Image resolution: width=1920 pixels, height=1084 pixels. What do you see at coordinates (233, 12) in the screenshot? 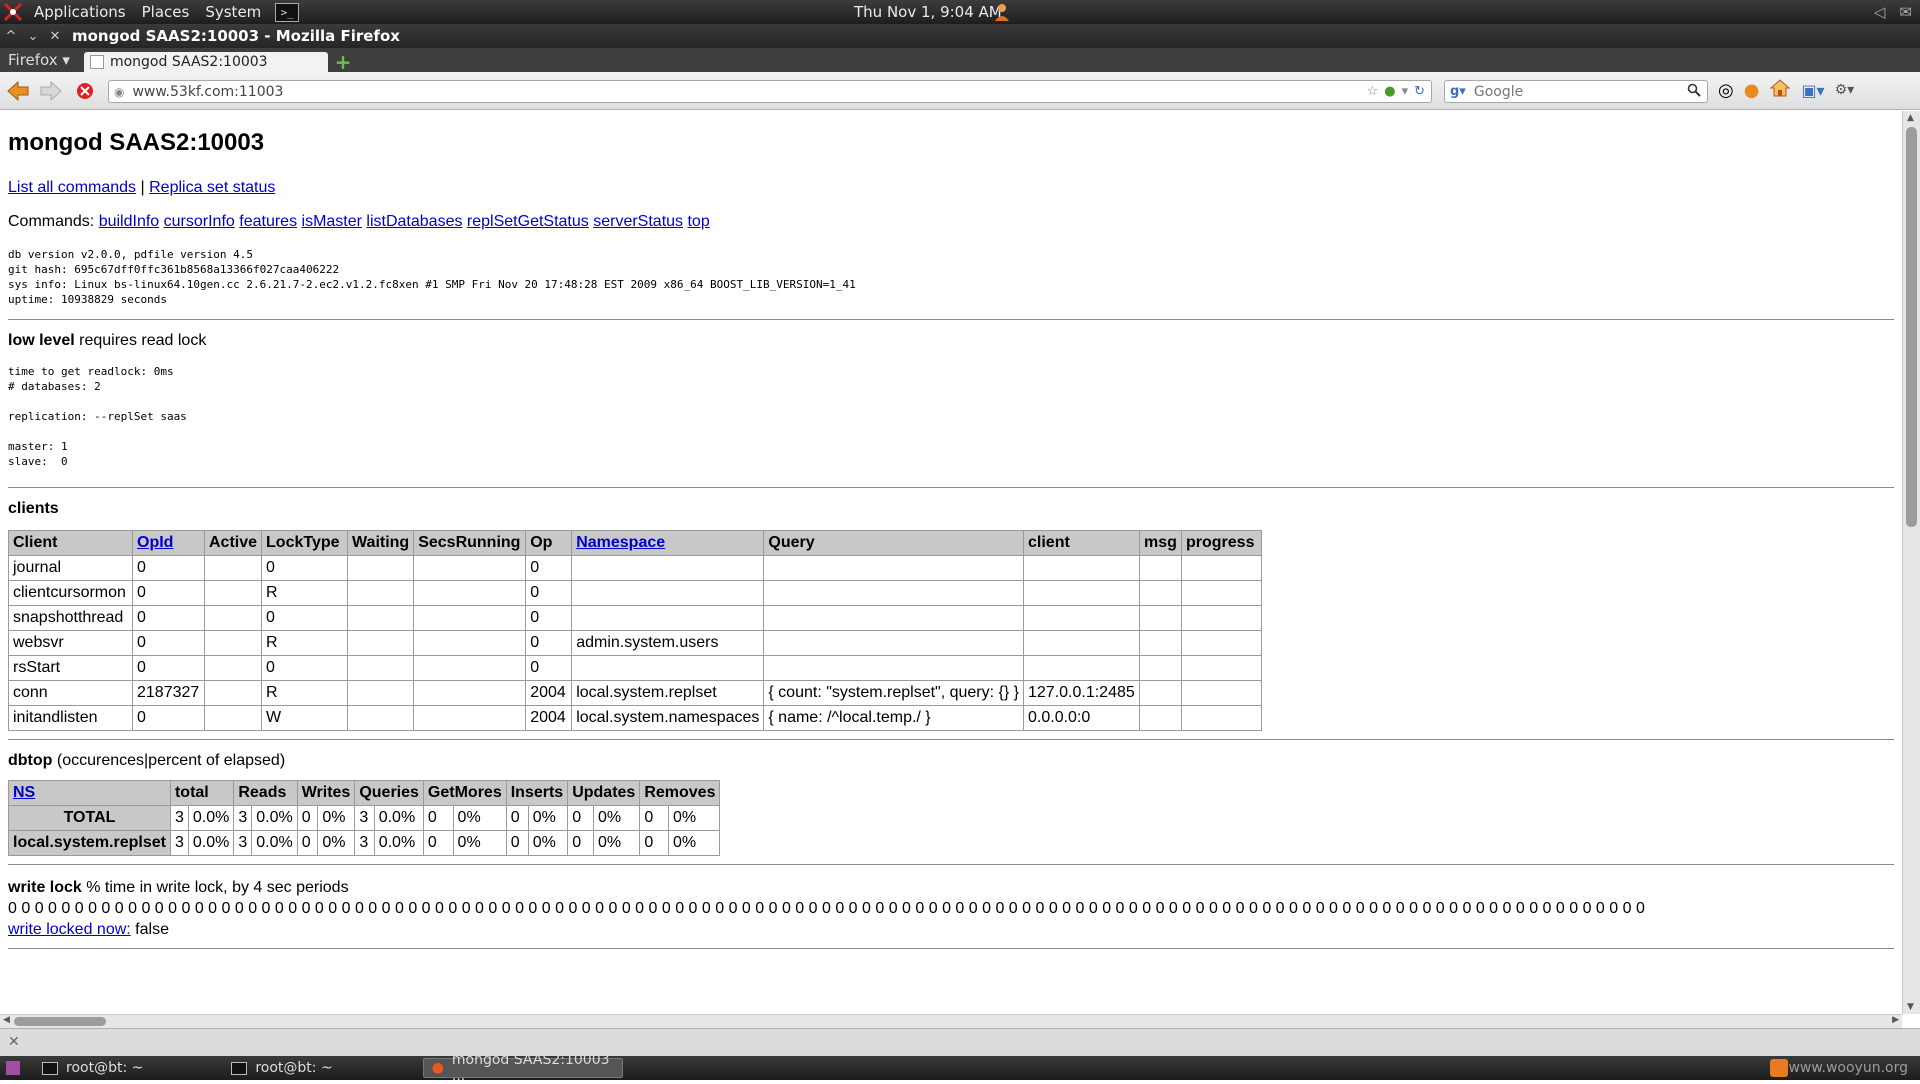
I see `system-menu: System` at bounding box center [233, 12].